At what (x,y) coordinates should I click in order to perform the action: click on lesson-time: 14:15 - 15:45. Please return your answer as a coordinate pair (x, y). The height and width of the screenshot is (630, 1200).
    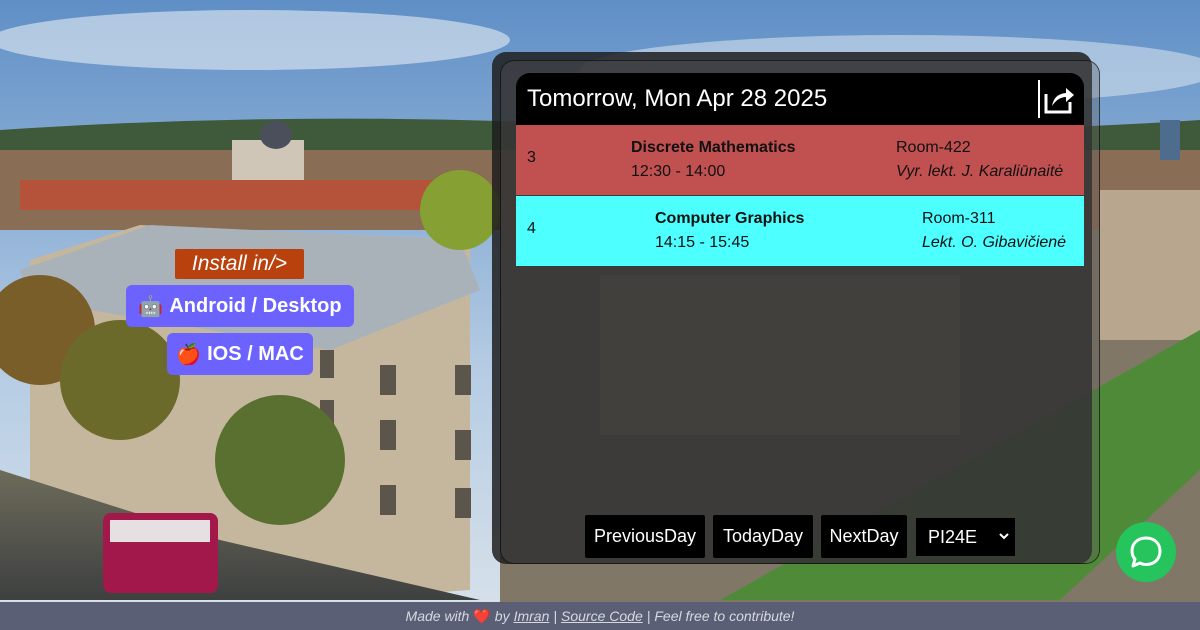
    Looking at the image, I should click on (702, 242).